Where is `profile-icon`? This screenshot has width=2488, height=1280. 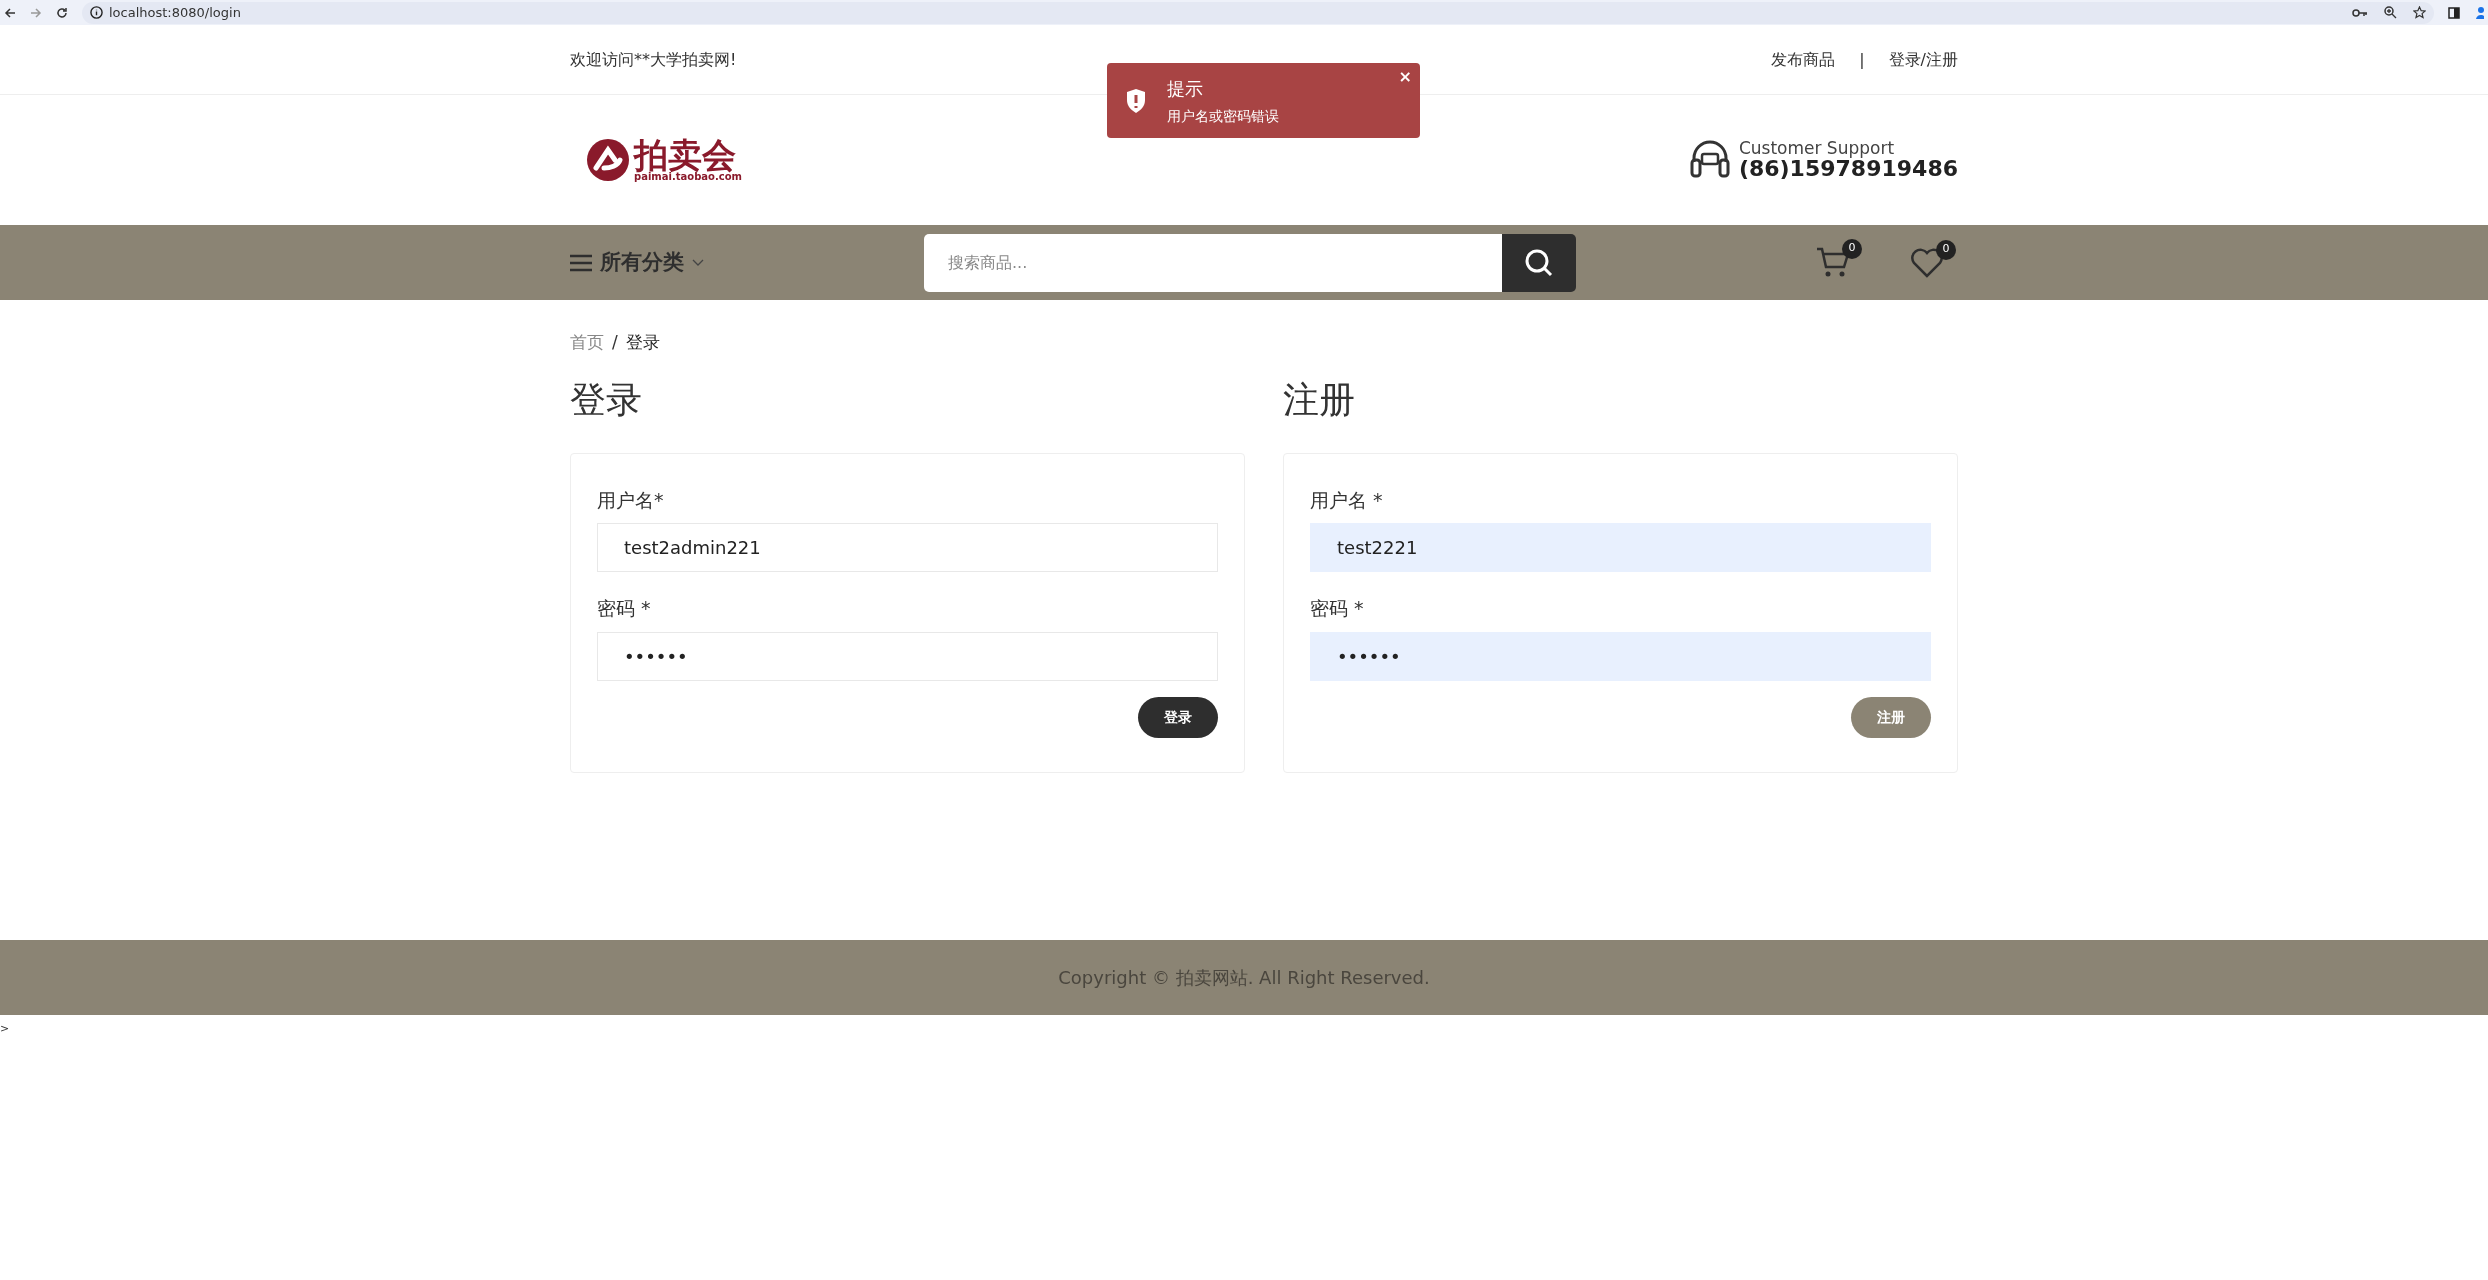
profile-icon is located at coordinates (2479, 12).